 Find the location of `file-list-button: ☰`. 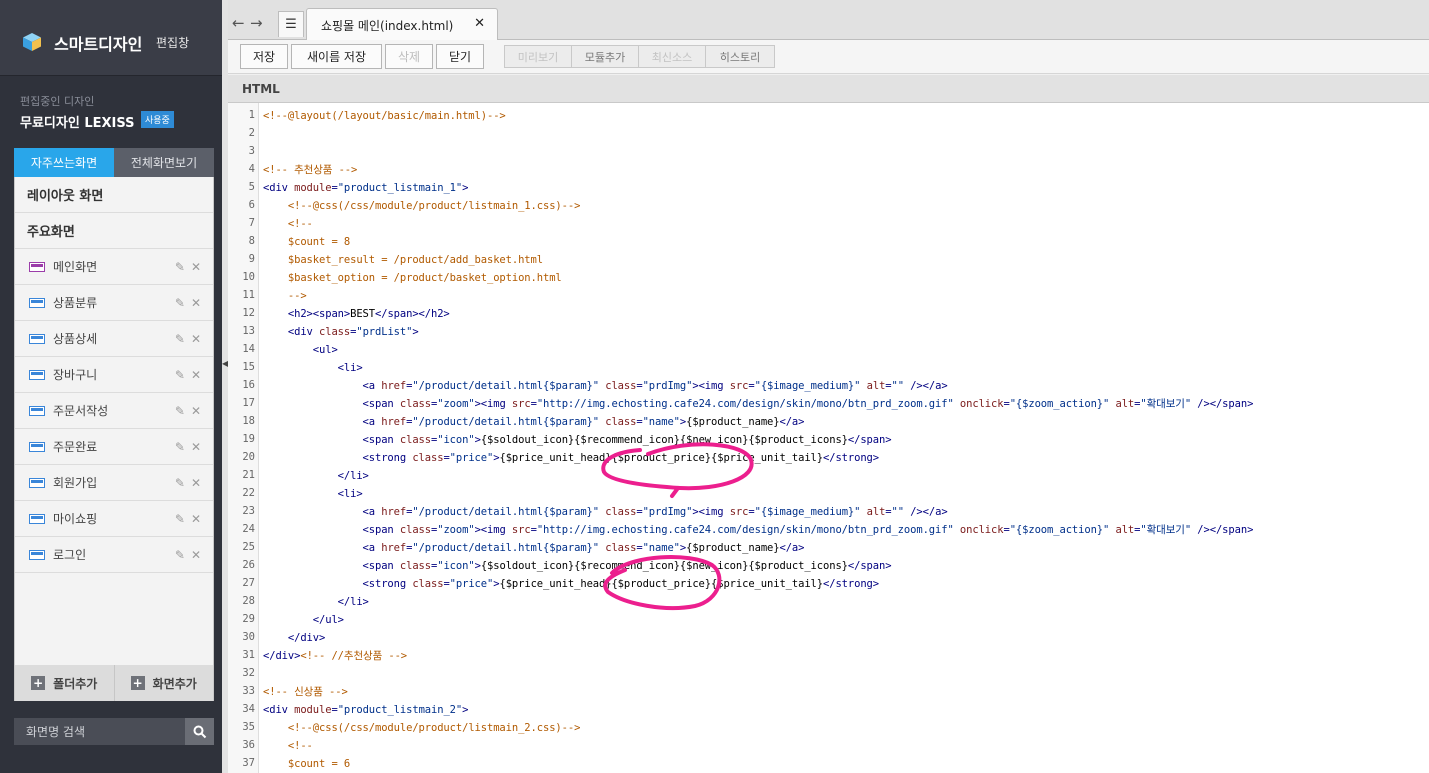

file-list-button: ☰ is located at coordinates (291, 24).